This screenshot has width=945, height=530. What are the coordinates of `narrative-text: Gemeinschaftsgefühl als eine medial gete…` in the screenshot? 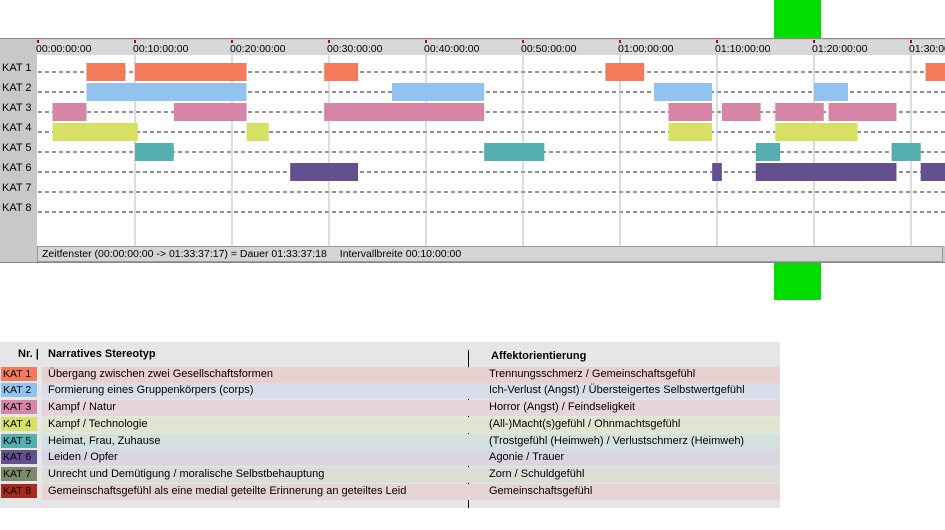 It's located at (227, 491).